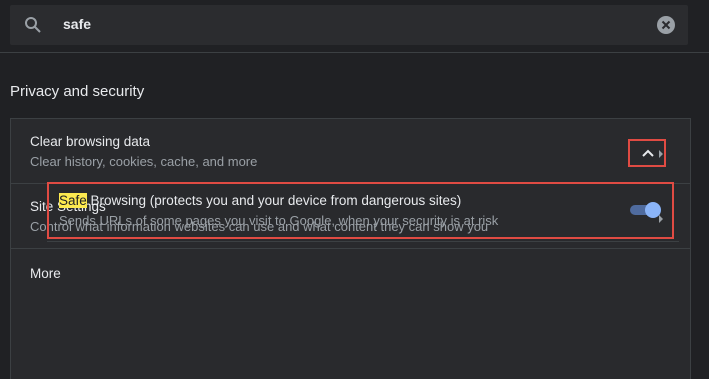  What do you see at coordinates (33, 25) in the screenshot?
I see `search-icon` at bounding box center [33, 25].